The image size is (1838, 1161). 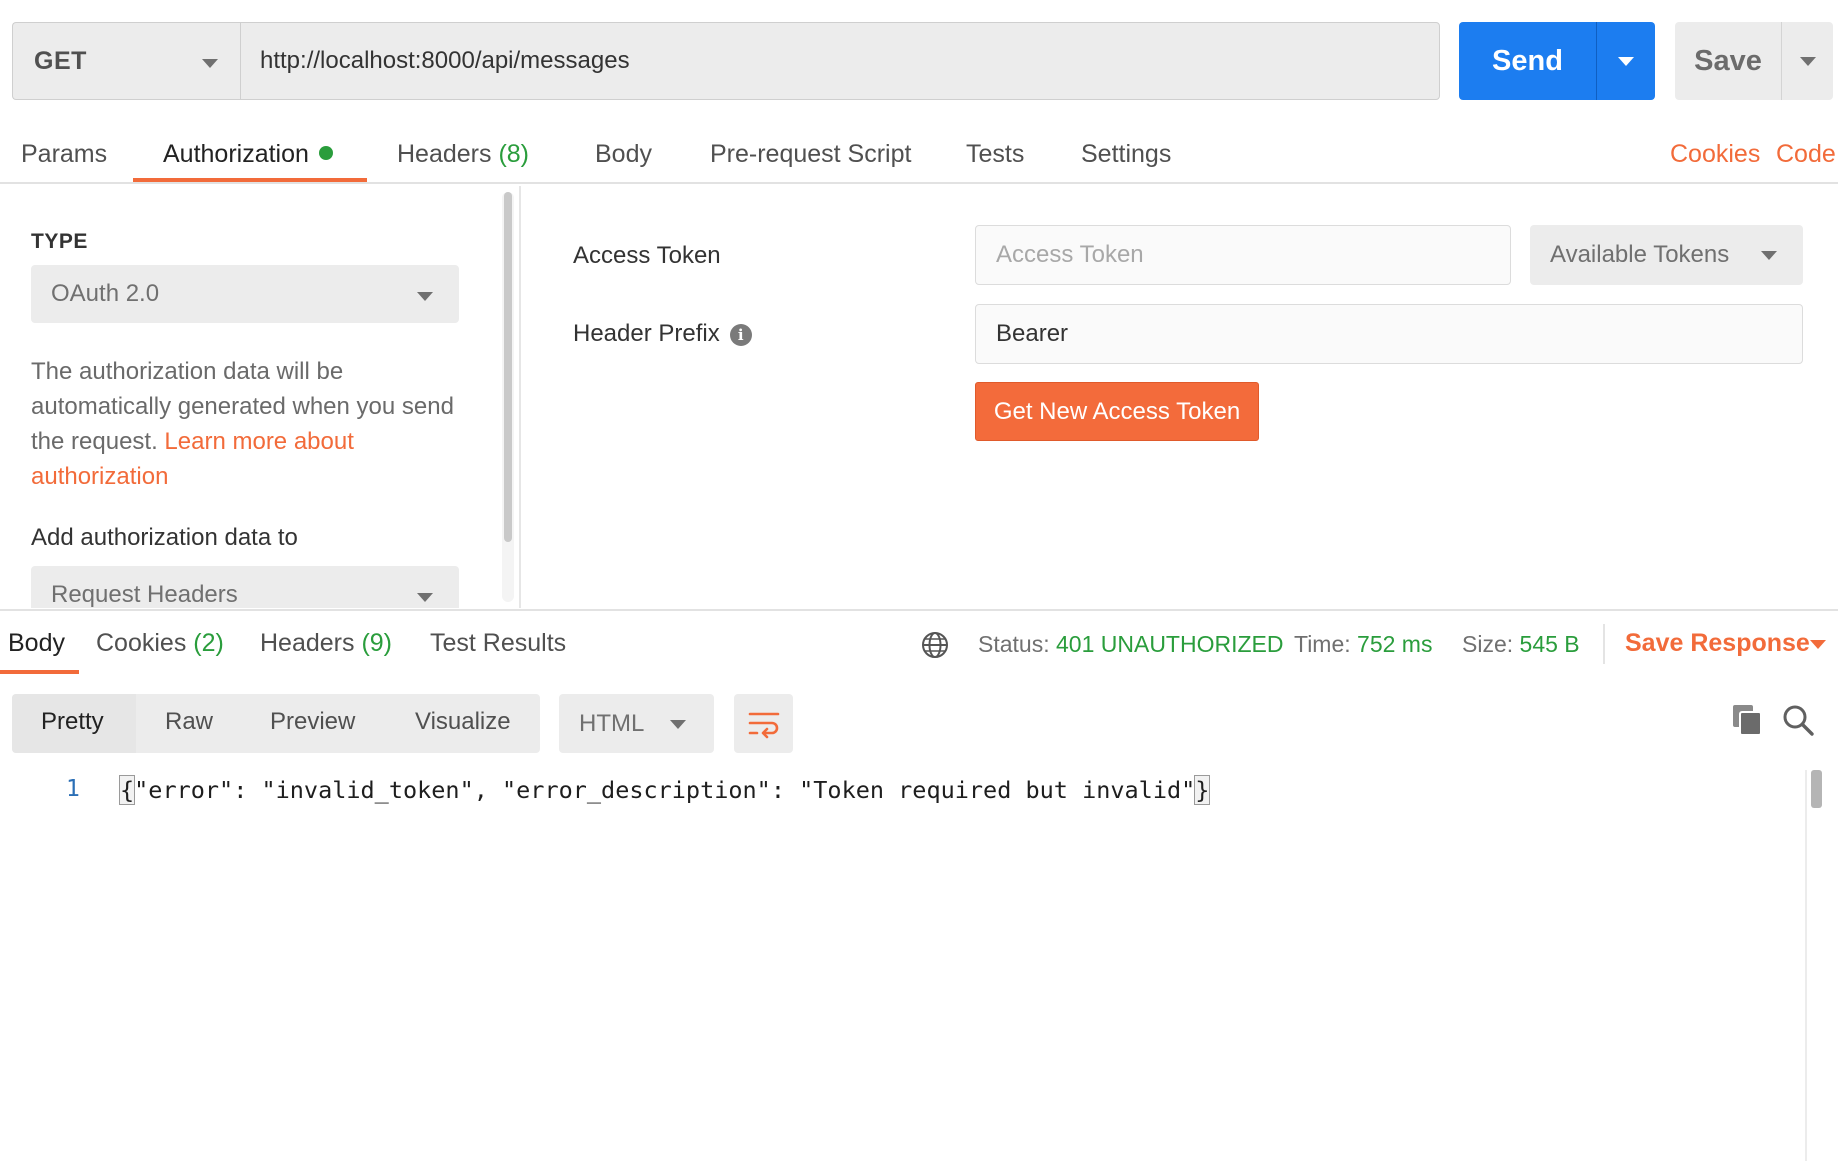 I want to click on cookies-link: Cookies, so click(x=1715, y=154).